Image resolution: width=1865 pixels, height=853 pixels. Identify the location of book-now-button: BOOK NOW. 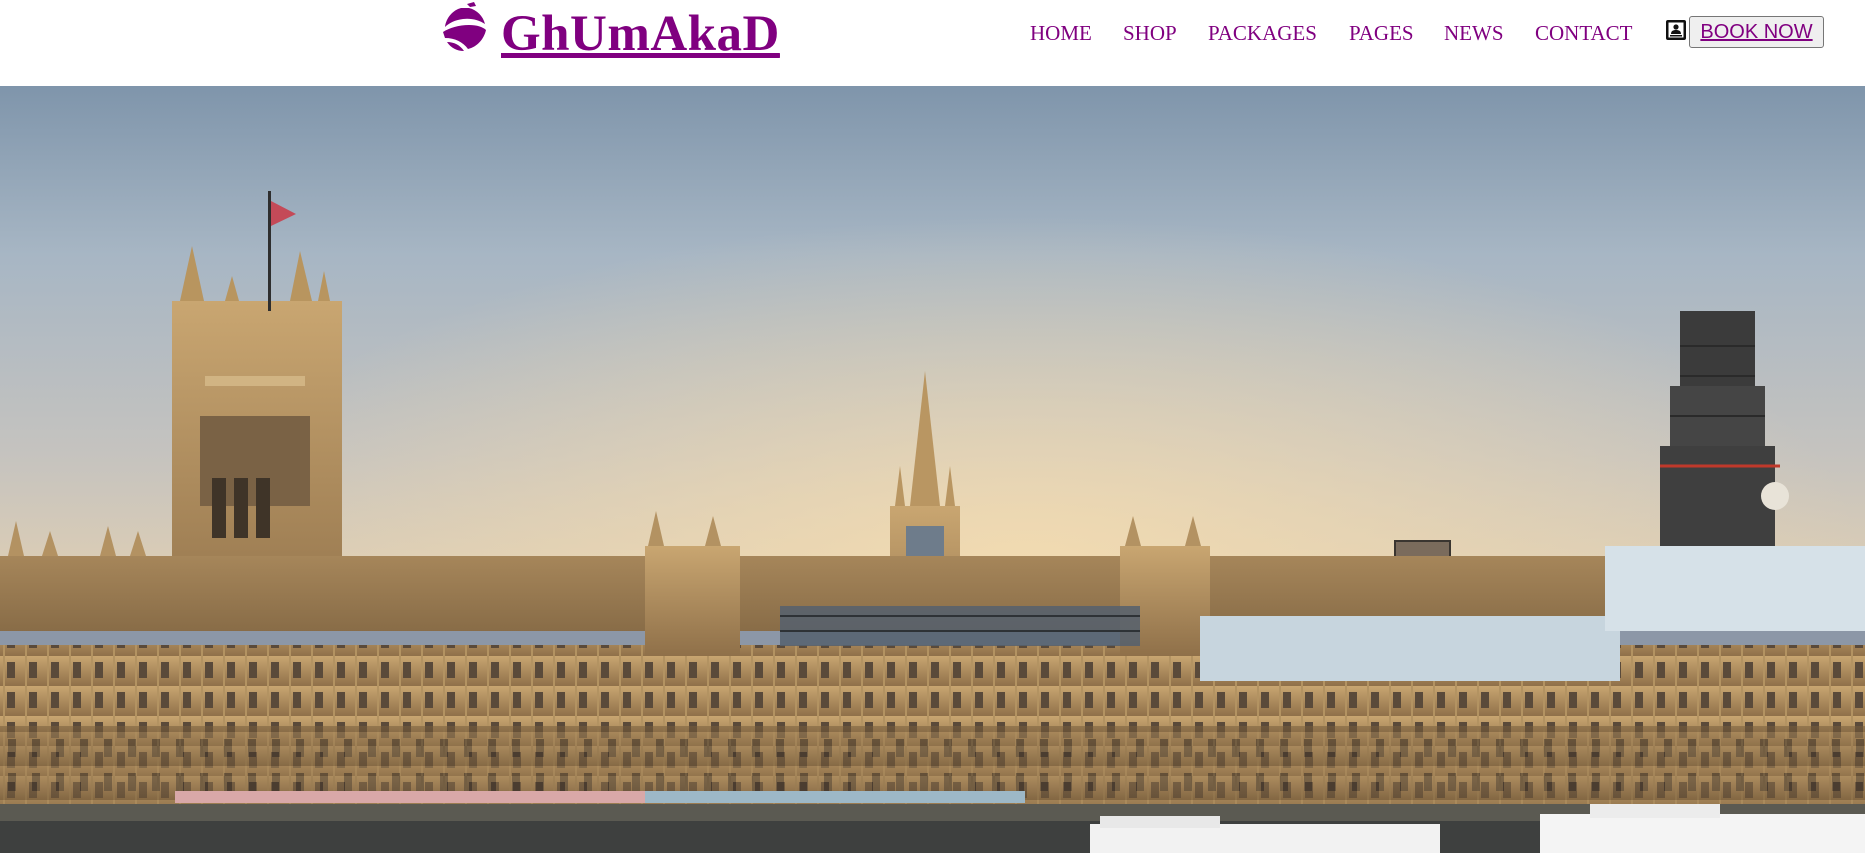
(1756, 32).